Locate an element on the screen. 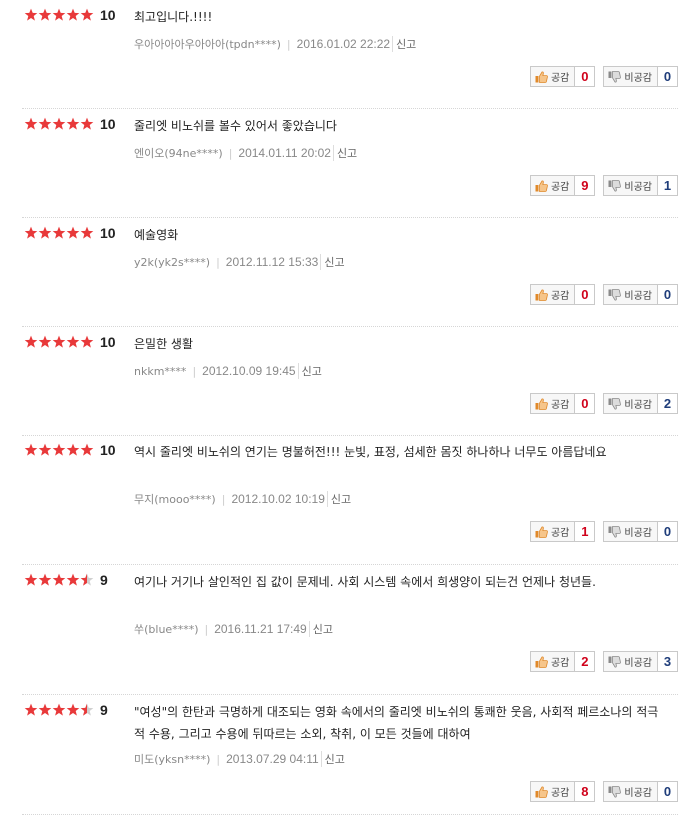 The height and width of the screenshot is (821, 700). like-count: 8 is located at coordinates (585, 791).